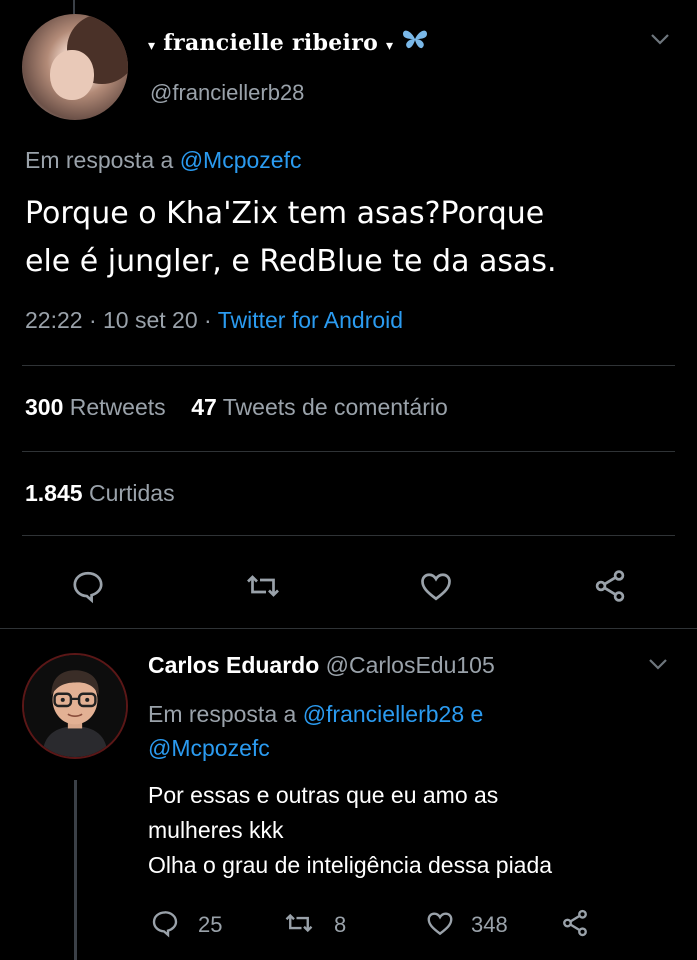 The height and width of the screenshot is (960, 697). Describe the element at coordinates (323, 795) in the screenshot. I see `reply-text-line: Por essas e outras que eu amo as` at that location.